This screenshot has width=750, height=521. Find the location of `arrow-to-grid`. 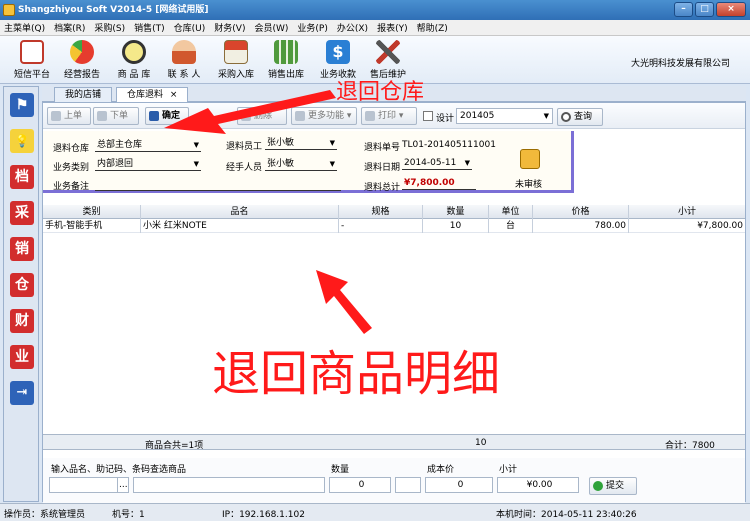

arrow-to-grid is located at coordinates (344, 302).